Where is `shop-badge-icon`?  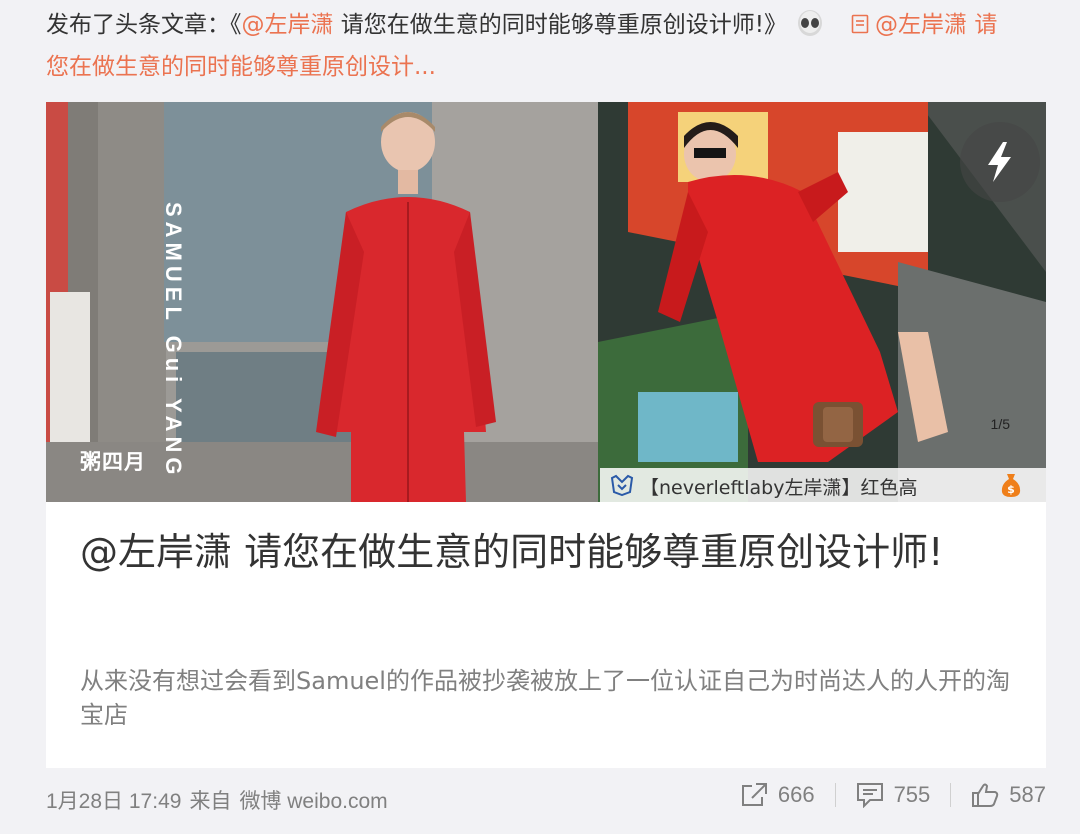 shop-badge-icon is located at coordinates (622, 485).